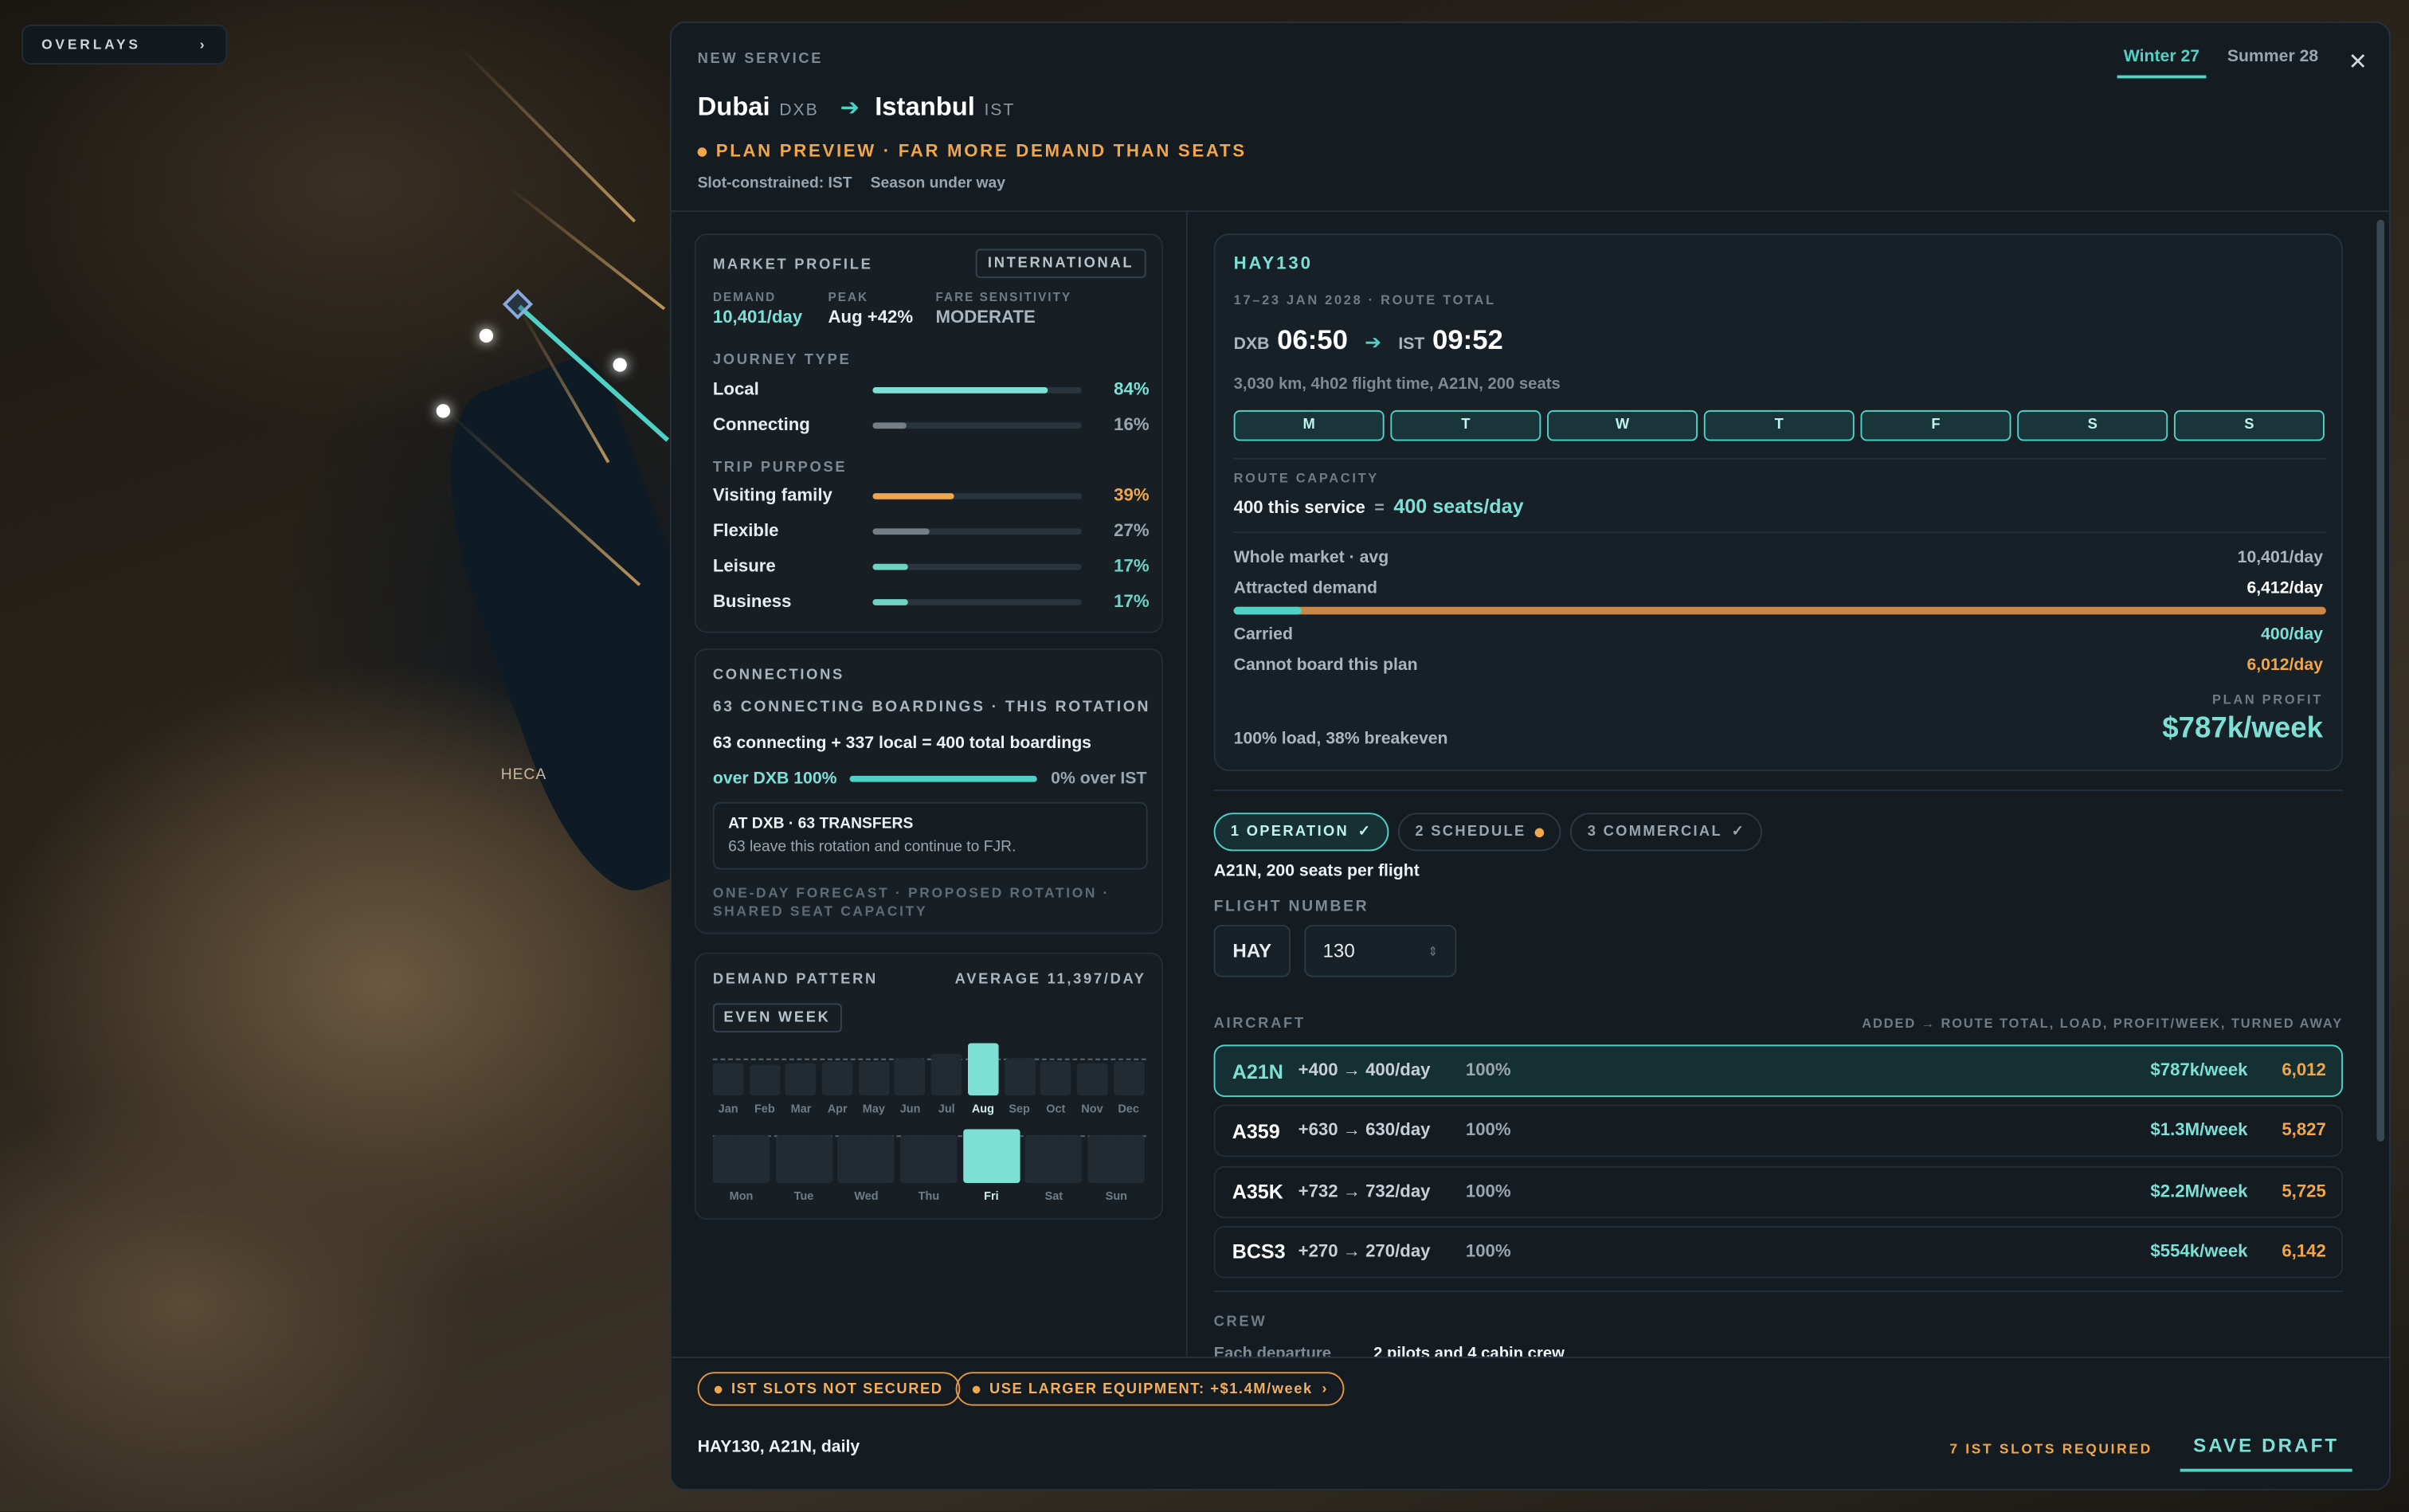 Image resolution: width=2409 pixels, height=1512 pixels. Describe the element at coordinates (1000, 111) in the screenshot. I see `dest-code: IST` at that location.